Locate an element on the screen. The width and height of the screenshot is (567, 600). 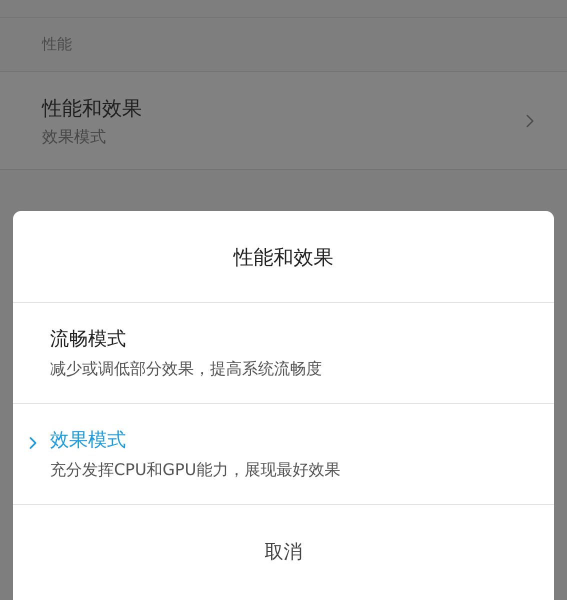
option-description: 减少或调低部分效果，提高系统流畅度 is located at coordinates (186, 369).